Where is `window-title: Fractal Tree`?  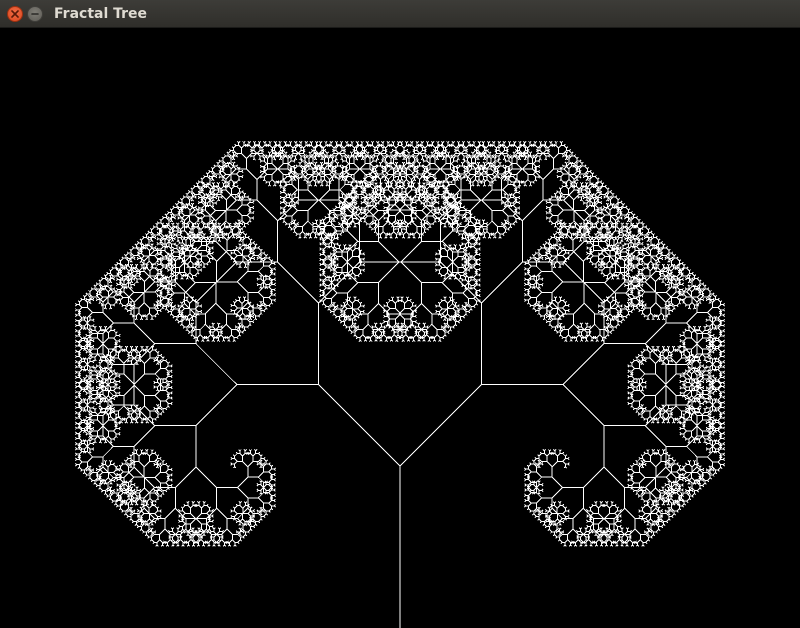 window-title: Fractal Tree is located at coordinates (101, 14).